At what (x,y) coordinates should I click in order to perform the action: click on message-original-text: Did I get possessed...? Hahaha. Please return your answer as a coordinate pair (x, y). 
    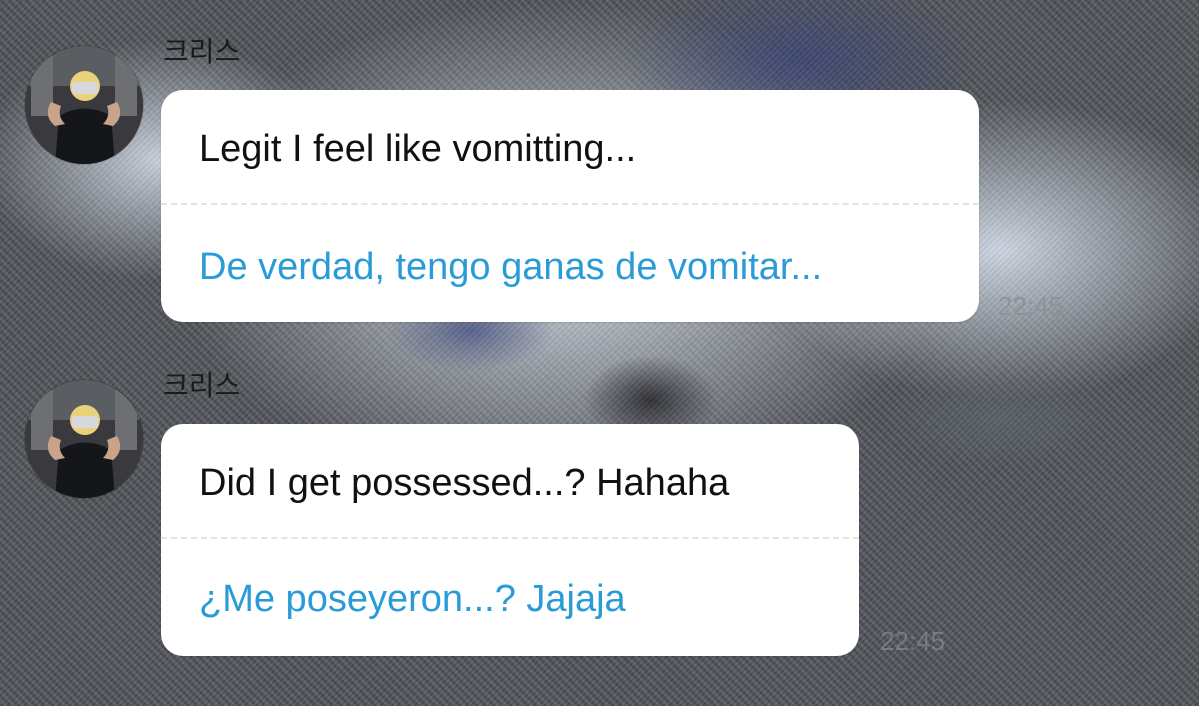
    Looking at the image, I should click on (464, 483).